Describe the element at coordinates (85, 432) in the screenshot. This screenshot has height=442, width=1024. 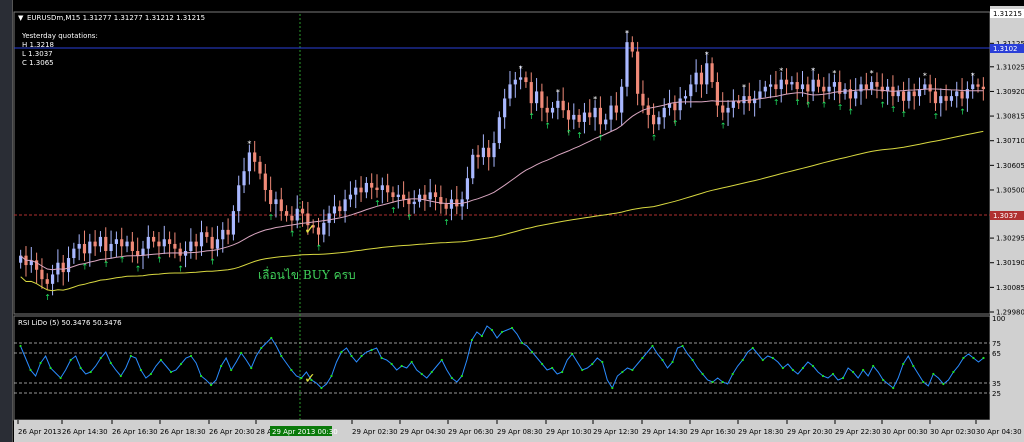
I see `time-tick-label: 26 Apr 14:30` at that location.